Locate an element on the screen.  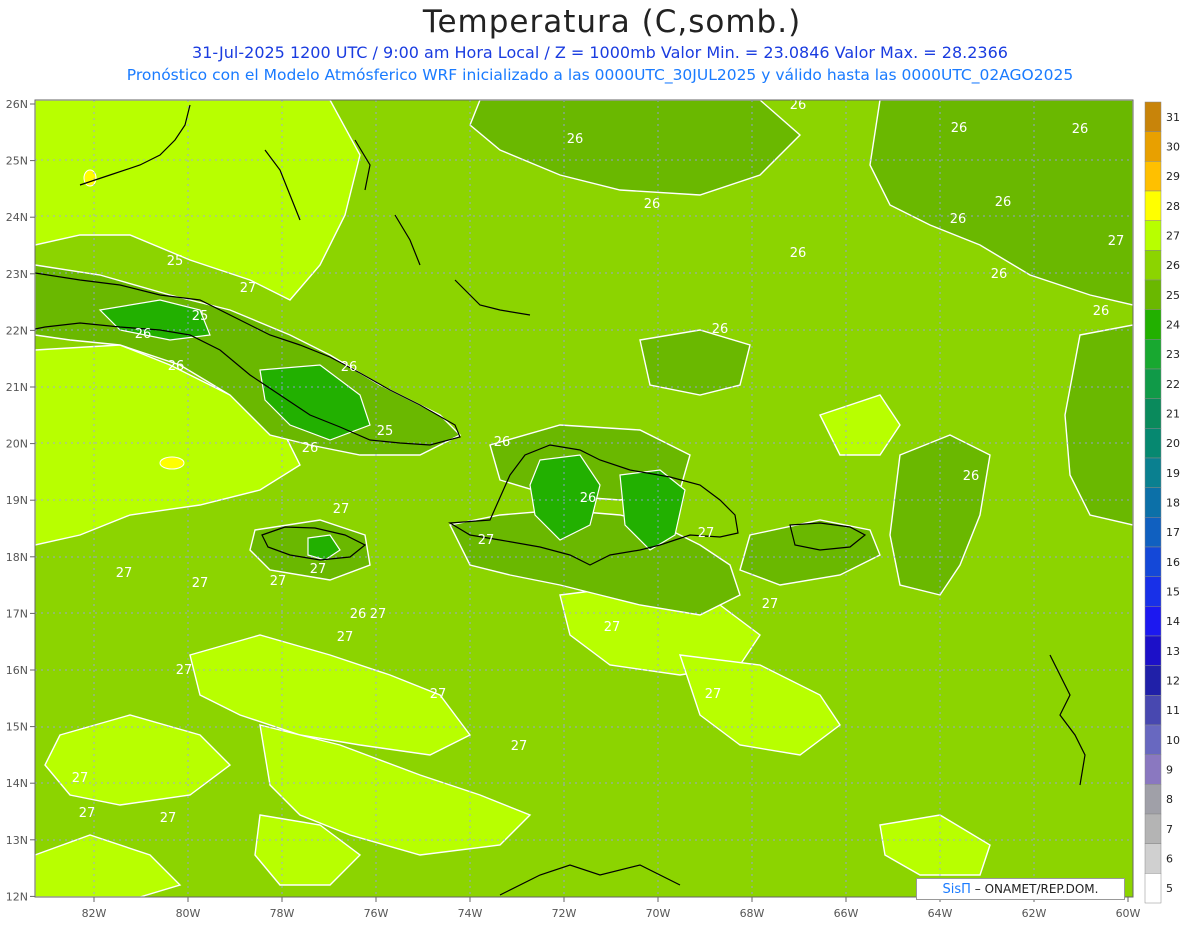
lat-label: 15N is located at coordinates (17, 727).